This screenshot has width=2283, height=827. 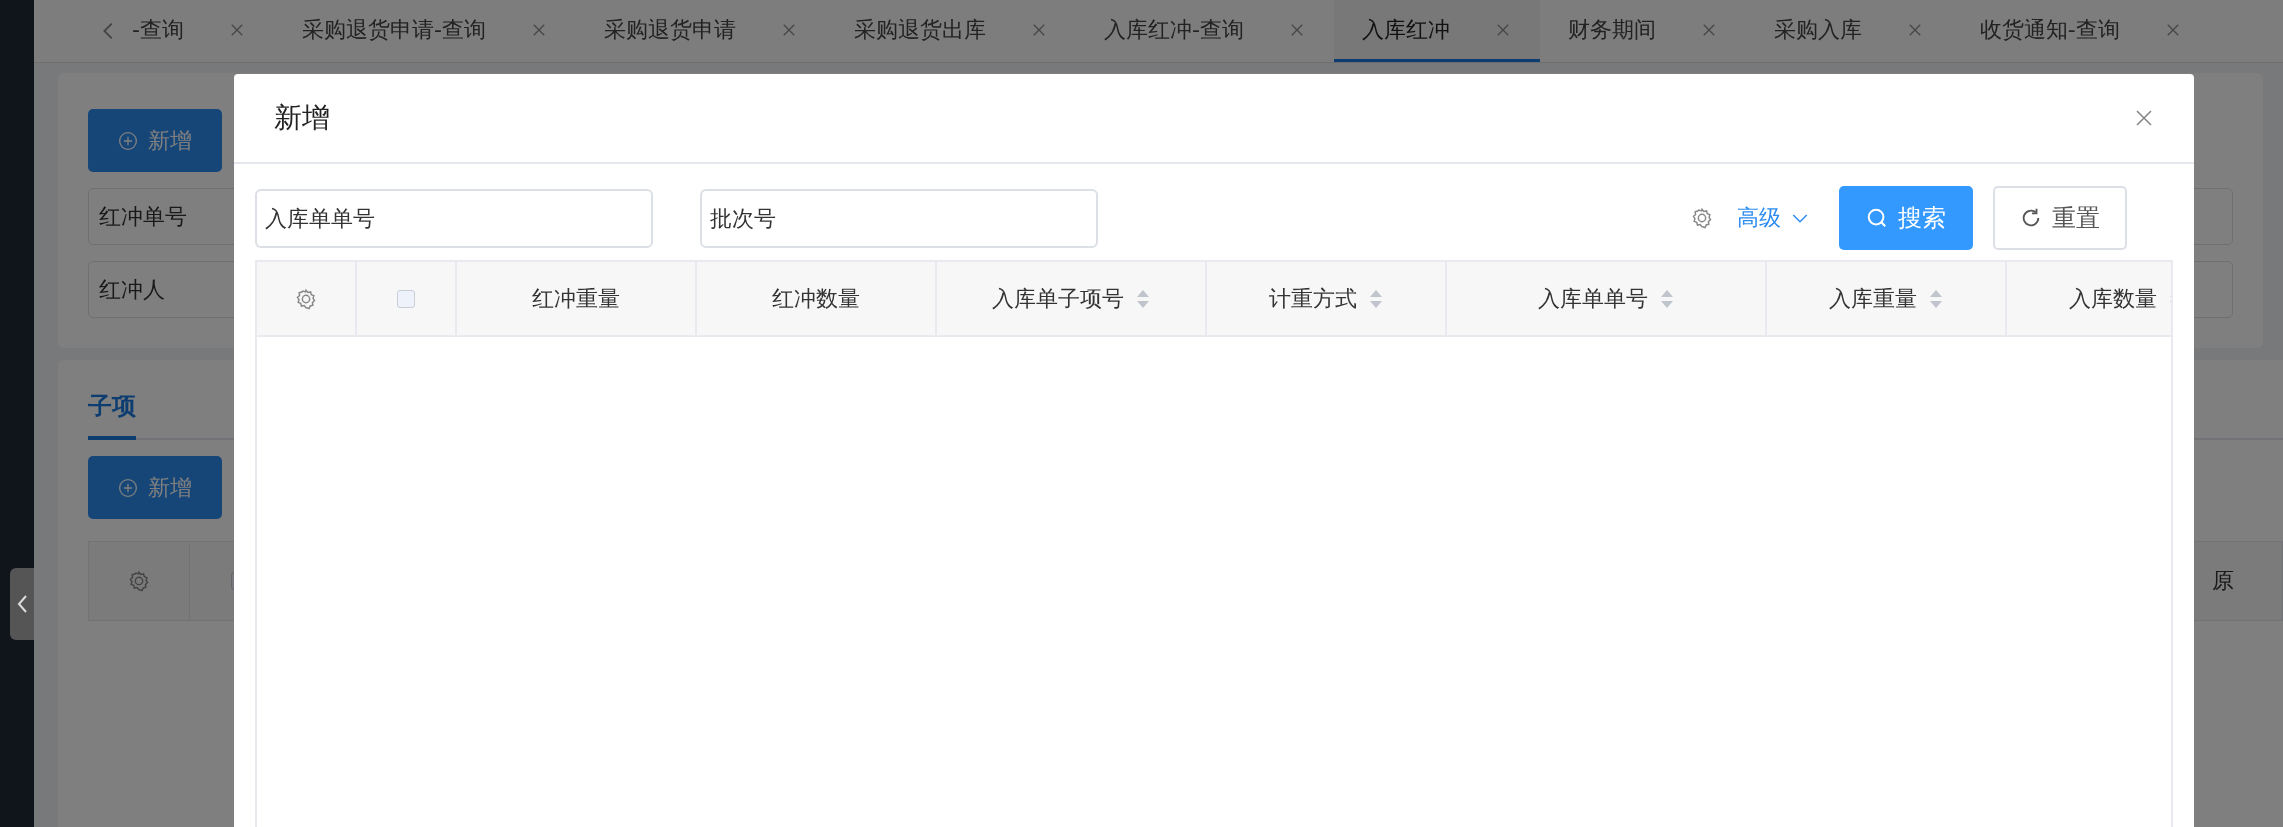 What do you see at coordinates (1607, 298) in the screenshot?
I see `column-header: 入库单单号` at bounding box center [1607, 298].